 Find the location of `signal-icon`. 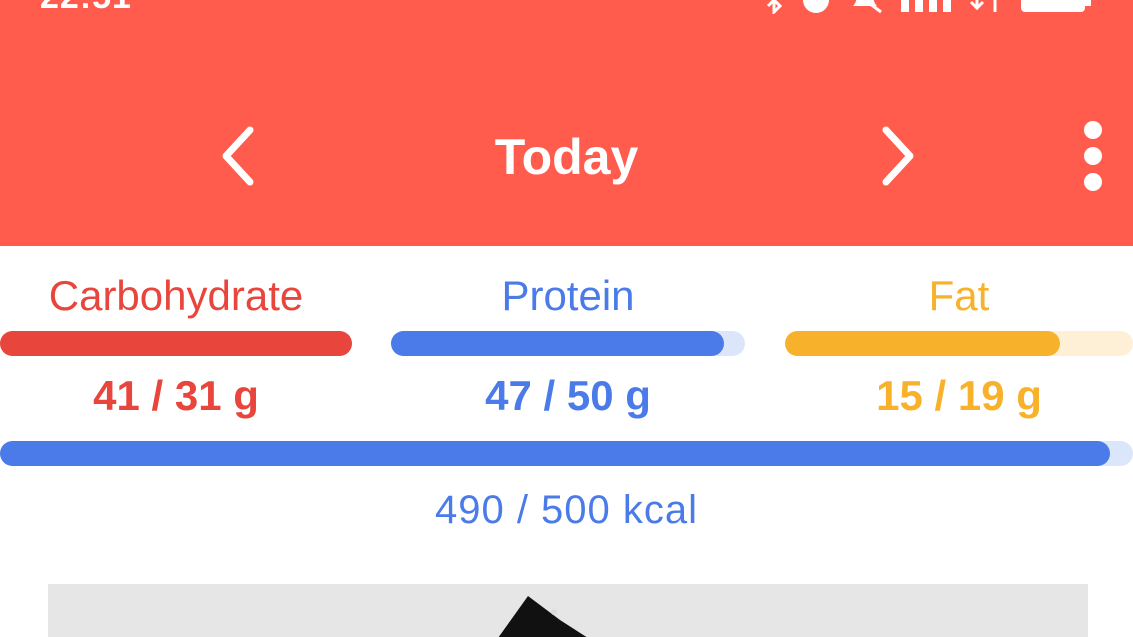

signal-icon is located at coordinates (926, 6).